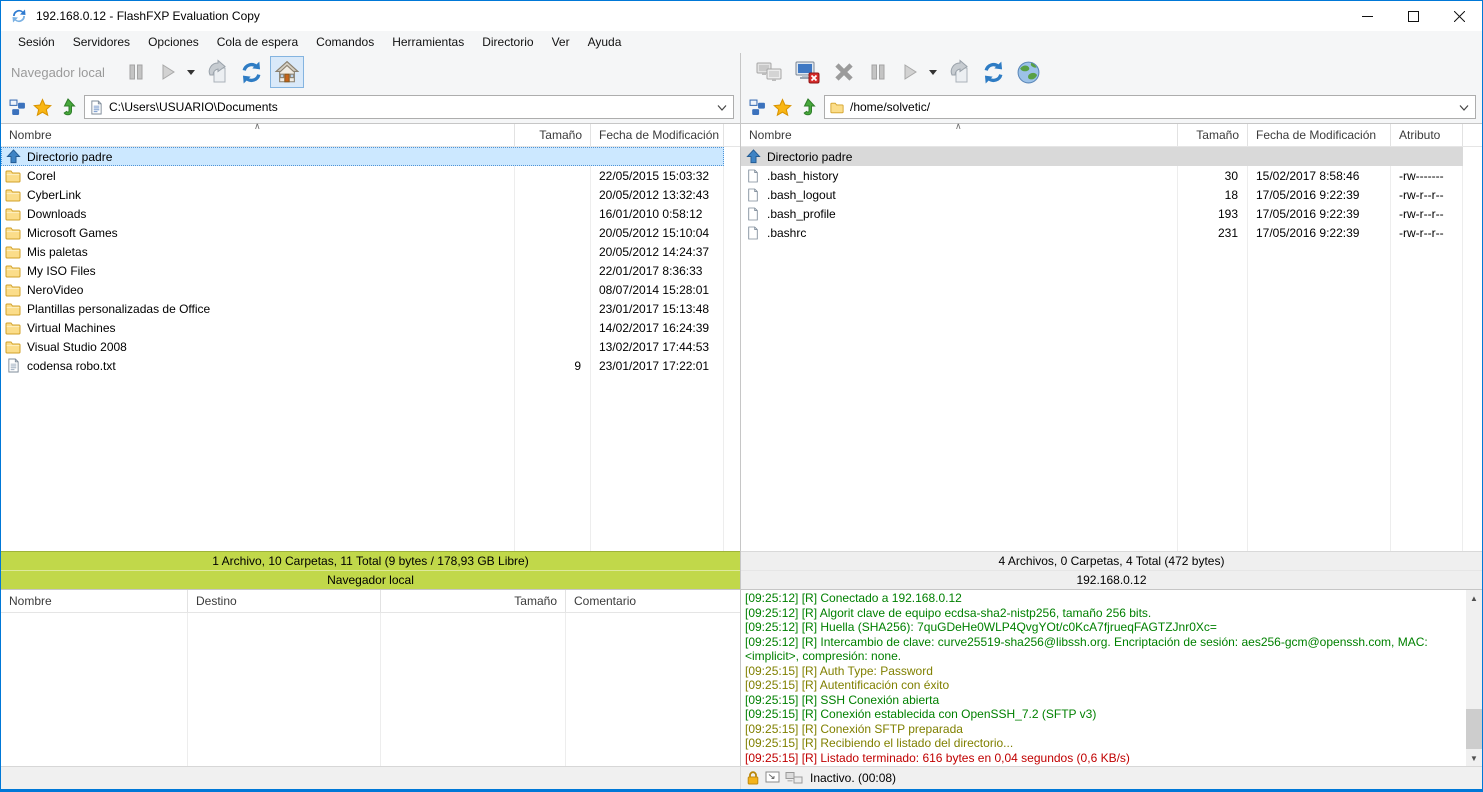 The width and height of the screenshot is (1483, 792). I want to click on remote-path-folder-icon, so click(837, 107).